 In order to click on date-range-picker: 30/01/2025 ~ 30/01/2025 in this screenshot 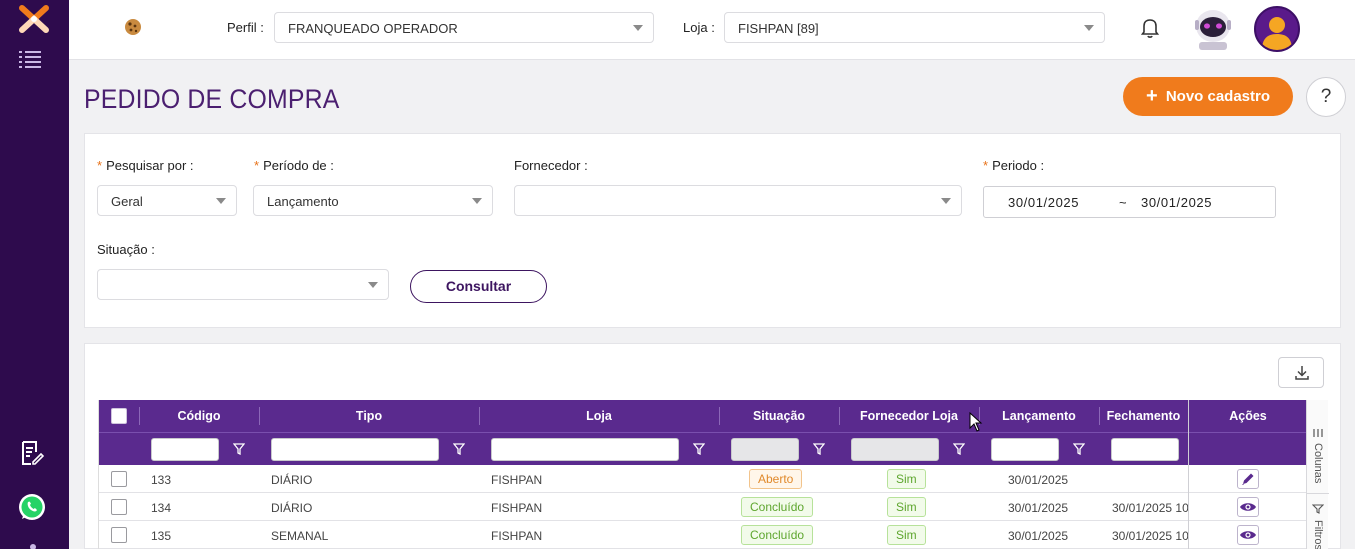, I will do `click(1129, 202)`.